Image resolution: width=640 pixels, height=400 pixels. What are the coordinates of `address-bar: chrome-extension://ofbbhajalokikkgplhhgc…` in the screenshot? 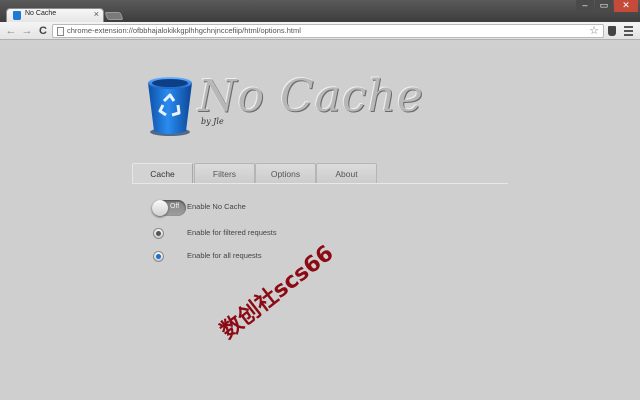 It's located at (328, 31).